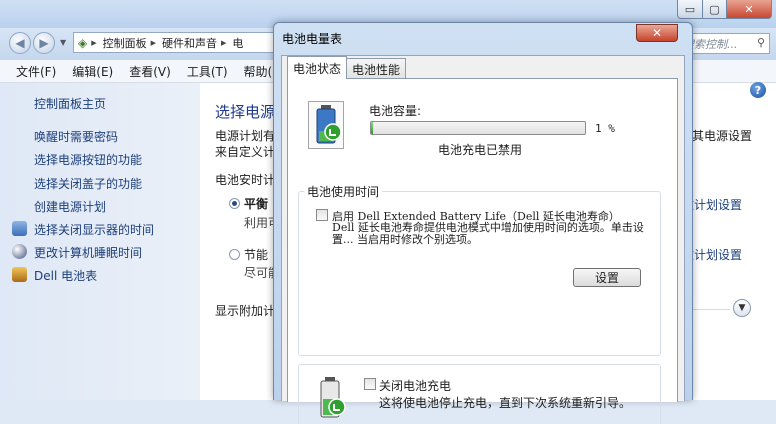 Image resolution: width=776 pixels, height=424 pixels. What do you see at coordinates (70, 103) in the screenshot?
I see `sidebar-home-link: 控制面板主页` at bounding box center [70, 103].